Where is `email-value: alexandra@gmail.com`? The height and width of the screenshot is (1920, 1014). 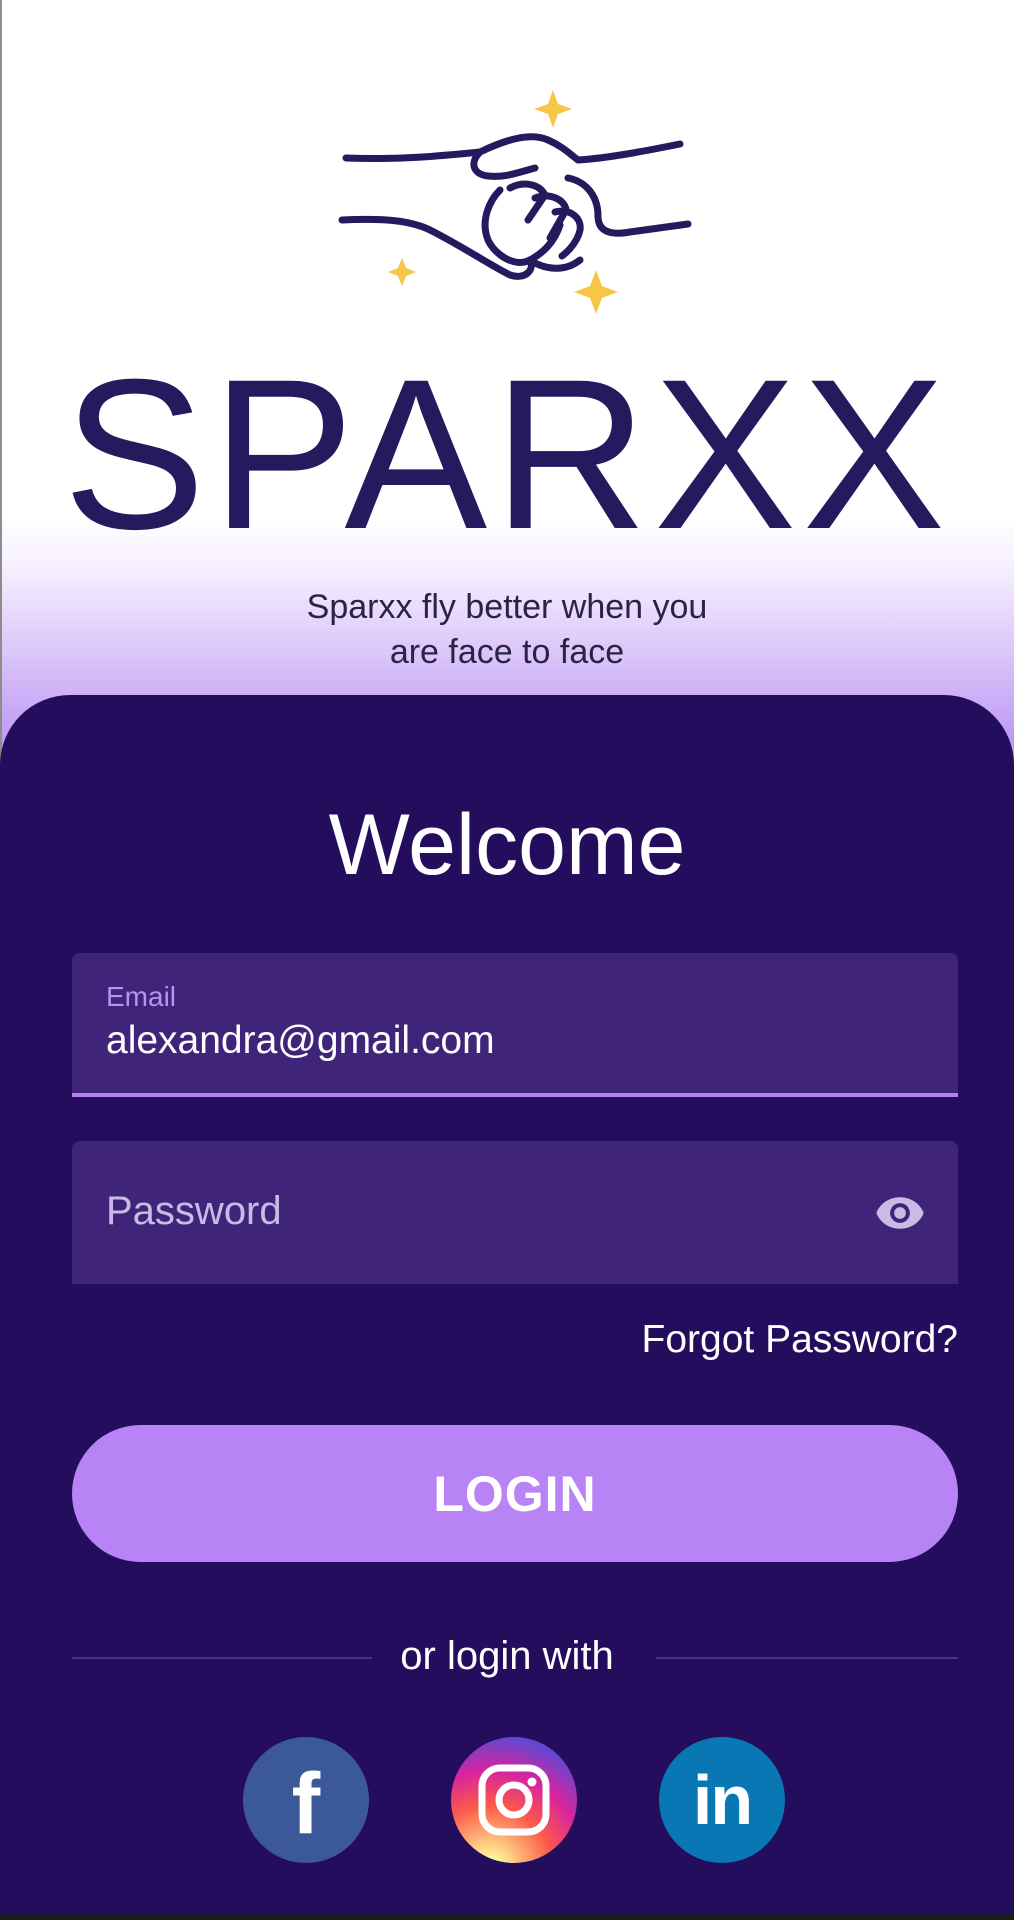 email-value: alexandra@gmail.com is located at coordinates (300, 1041).